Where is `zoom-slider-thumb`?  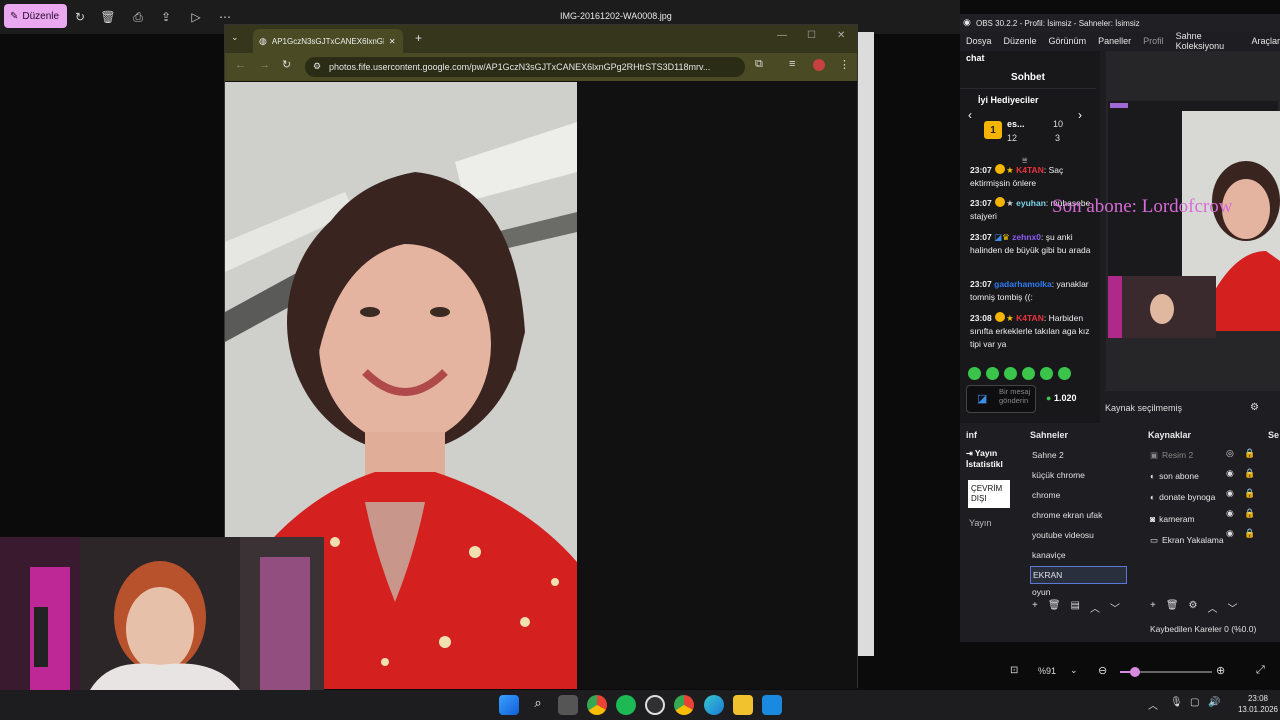
zoom-slider-thumb is located at coordinates (1135, 672).